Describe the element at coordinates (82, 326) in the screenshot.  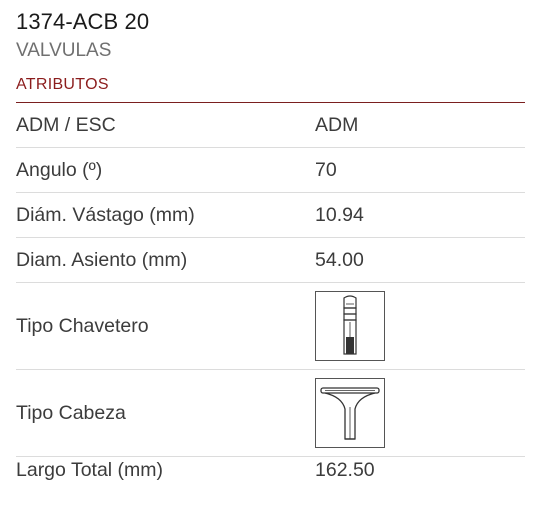
I see `attribute-label: Tipo Chavetero` at that location.